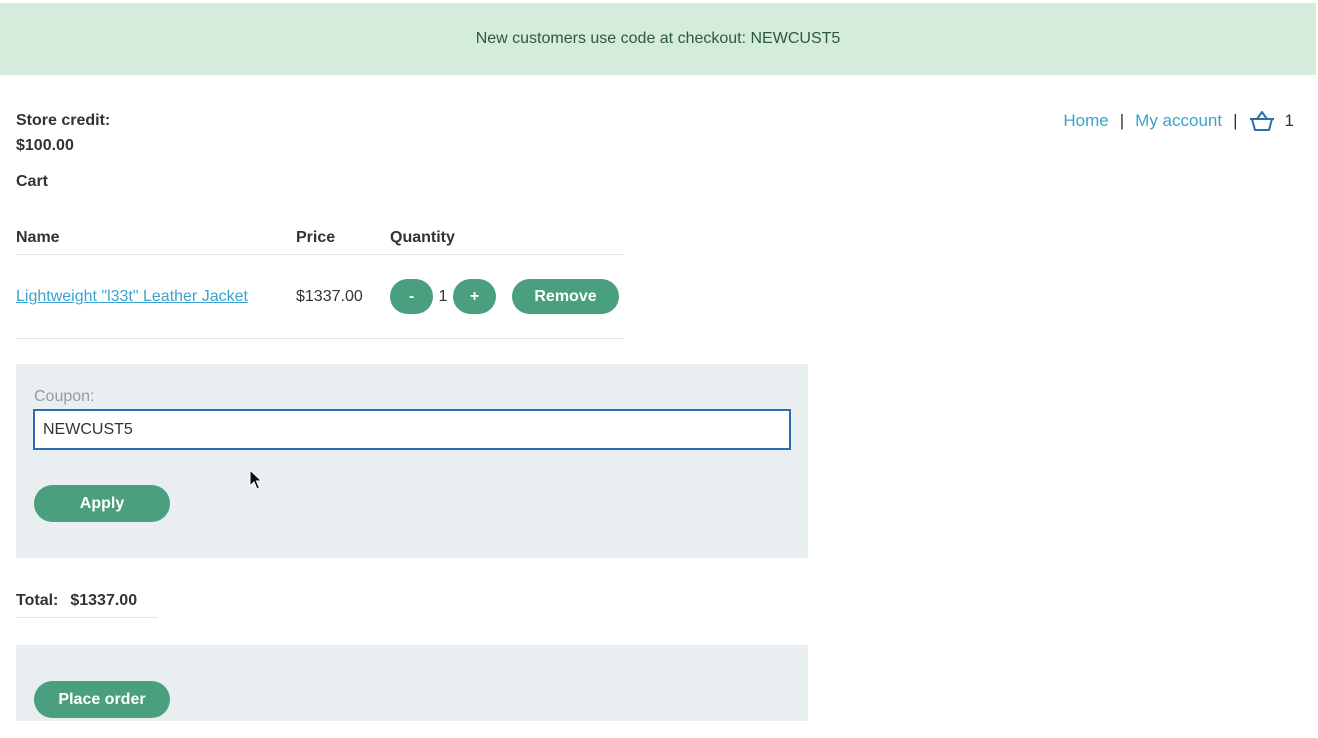 The image size is (1318, 738). Describe the element at coordinates (1289, 121) in the screenshot. I see `cart-count: 1` at that location.